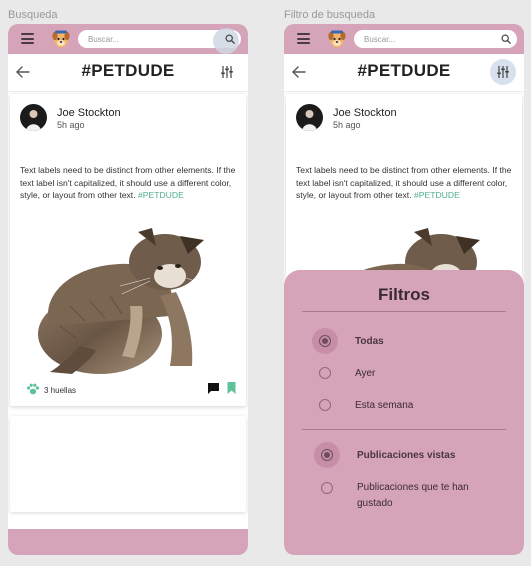 The width and height of the screenshot is (531, 566). What do you see at coordinates (365, 373) in the screenshot?
I see `filter-label-ayer: Ayer` at bounding box center [365, 373].